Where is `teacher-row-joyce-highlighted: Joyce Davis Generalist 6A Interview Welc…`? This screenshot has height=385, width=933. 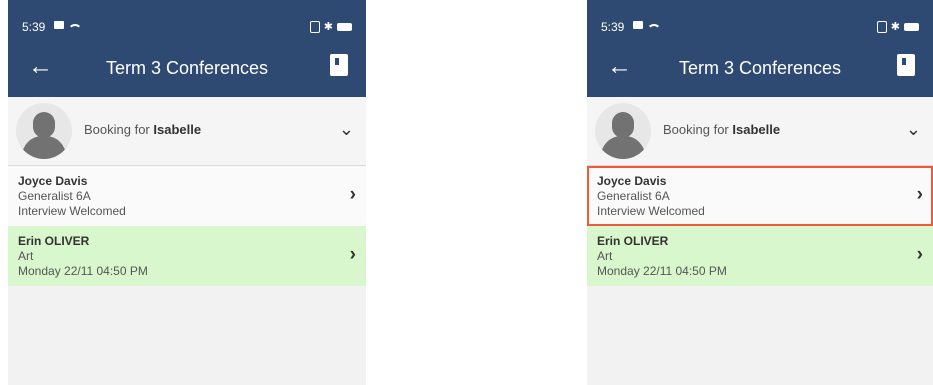 teacher-row-joyce-highlighted: Joyce Davis Generalist 6A Interview Welc… is located at coordinates (760, 196).